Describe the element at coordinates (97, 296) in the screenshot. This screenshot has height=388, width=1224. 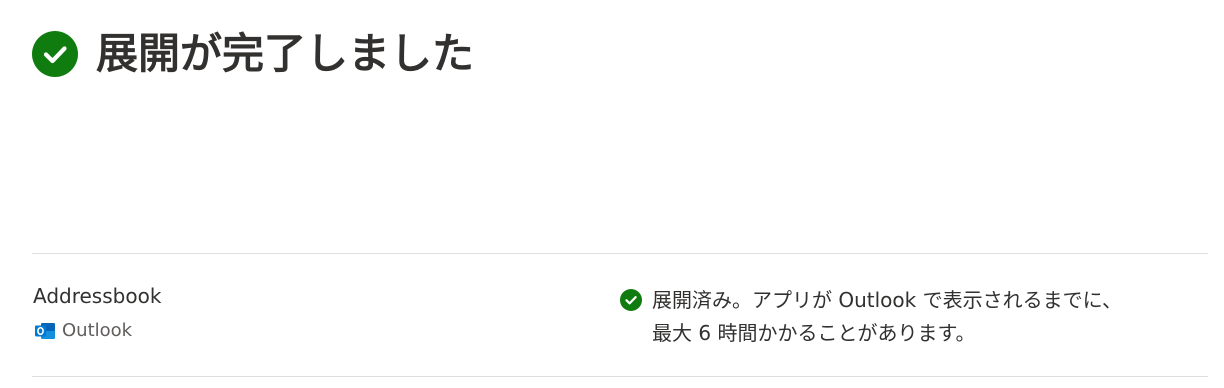
I see `app-name: Addressbook` at that location.